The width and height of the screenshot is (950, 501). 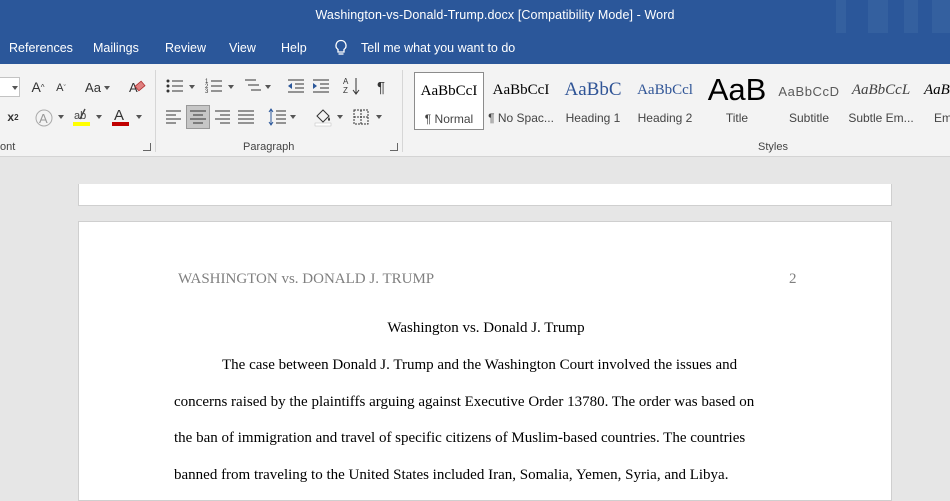 I want to click on justify-icon, so click(x=246, y=117).